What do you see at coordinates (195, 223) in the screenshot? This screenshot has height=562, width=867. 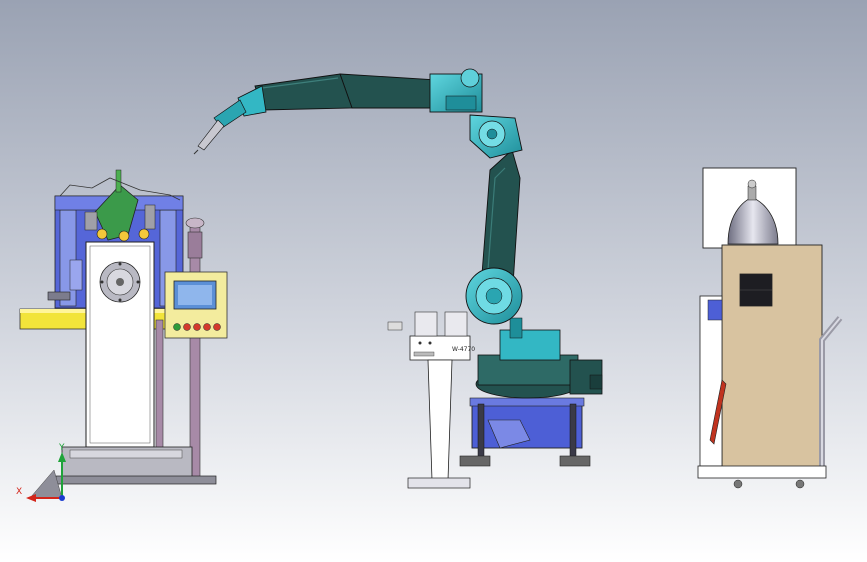 I see `pipe-cap` at bounding box center [195, 223].